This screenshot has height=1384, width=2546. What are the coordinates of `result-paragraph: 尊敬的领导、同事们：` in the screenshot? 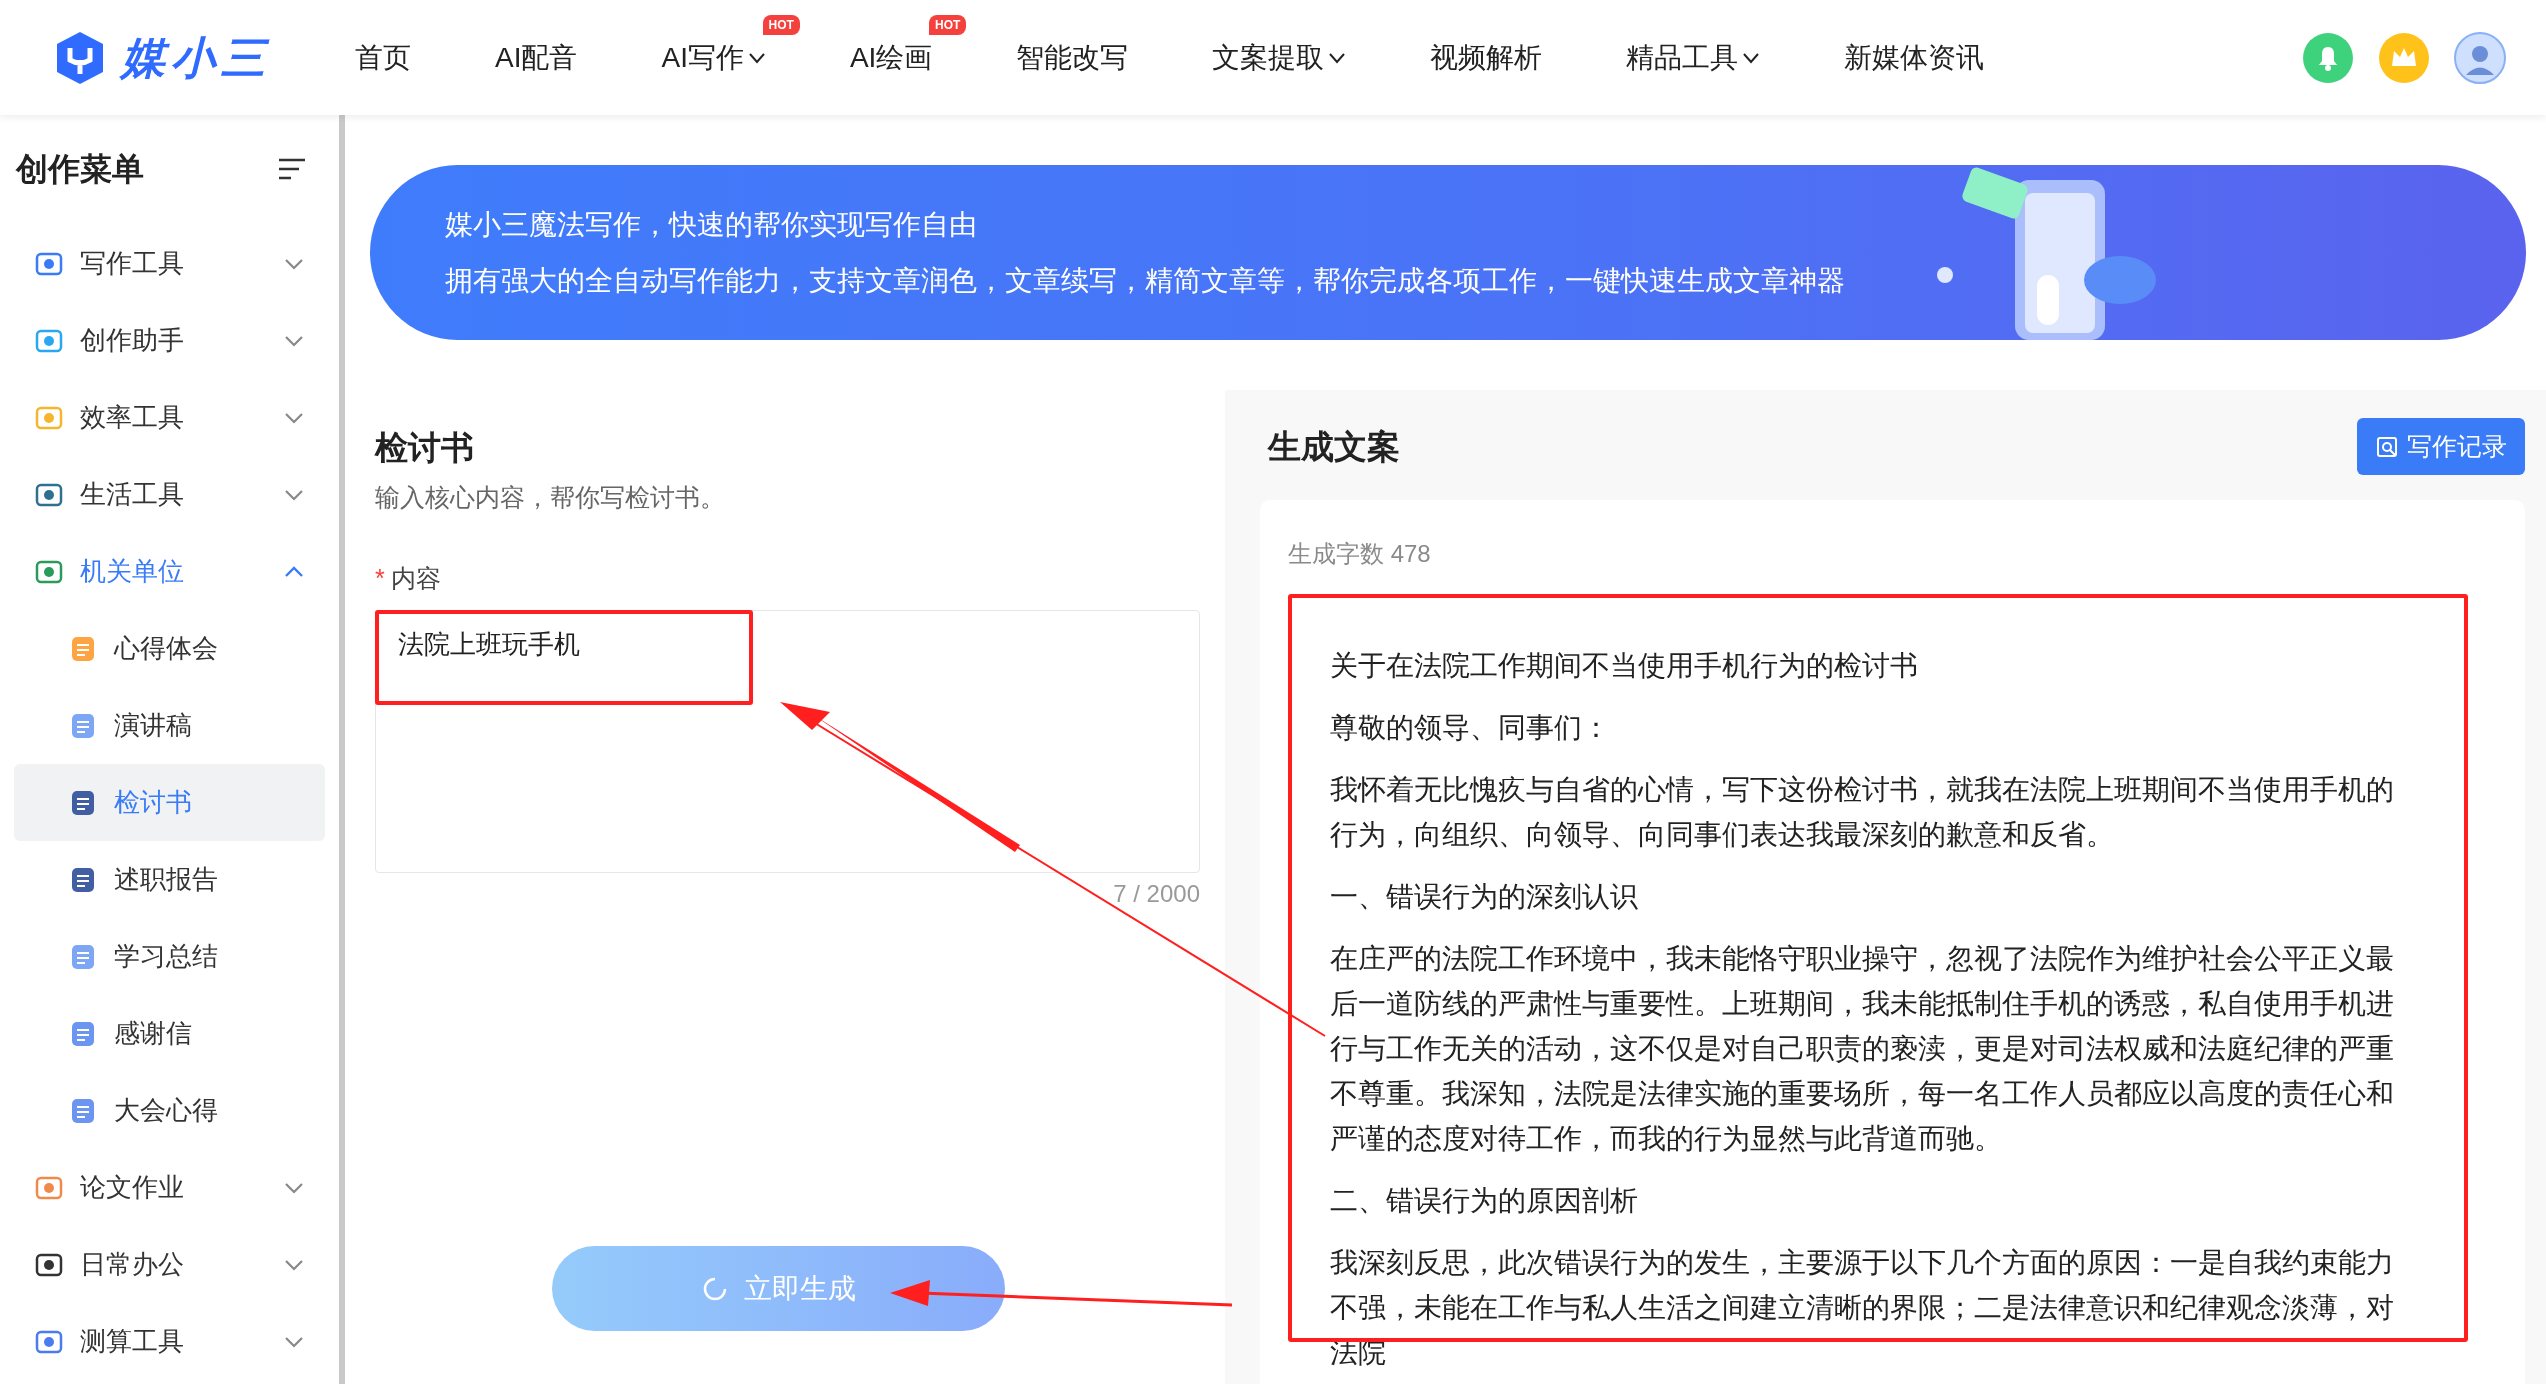 It's located at (1470, 728).